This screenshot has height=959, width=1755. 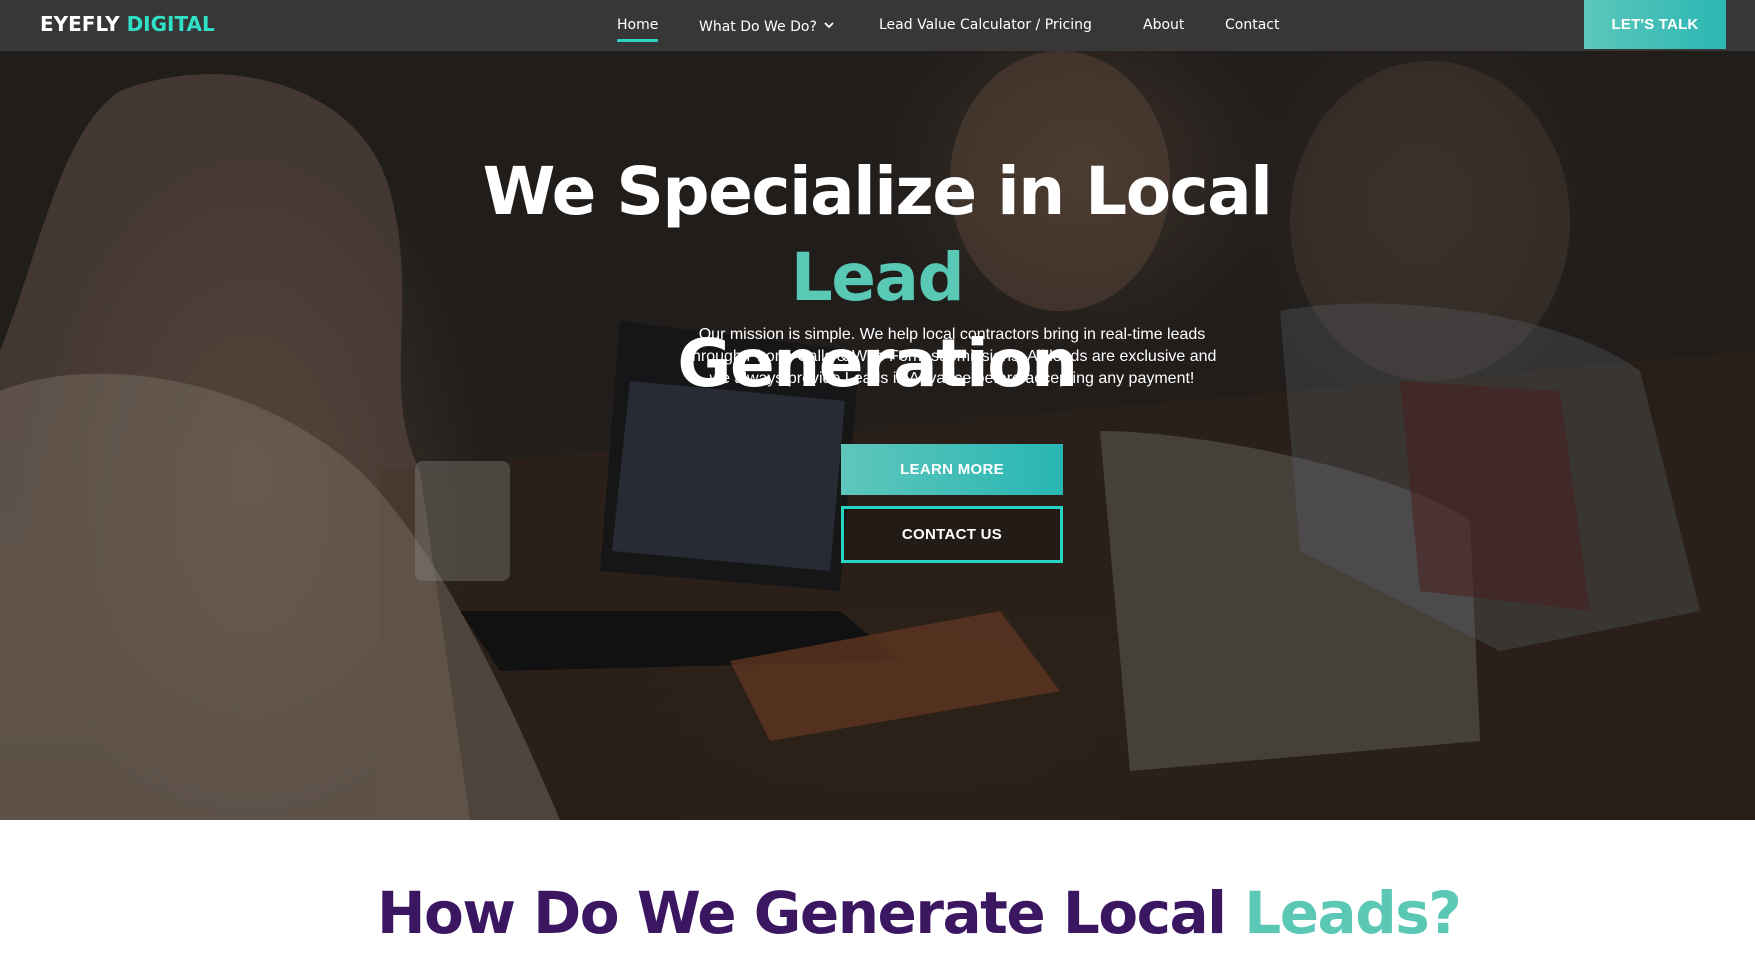 I want to click on site-logo: EYEFLY DIGITAL, so click(x=127, y=24).